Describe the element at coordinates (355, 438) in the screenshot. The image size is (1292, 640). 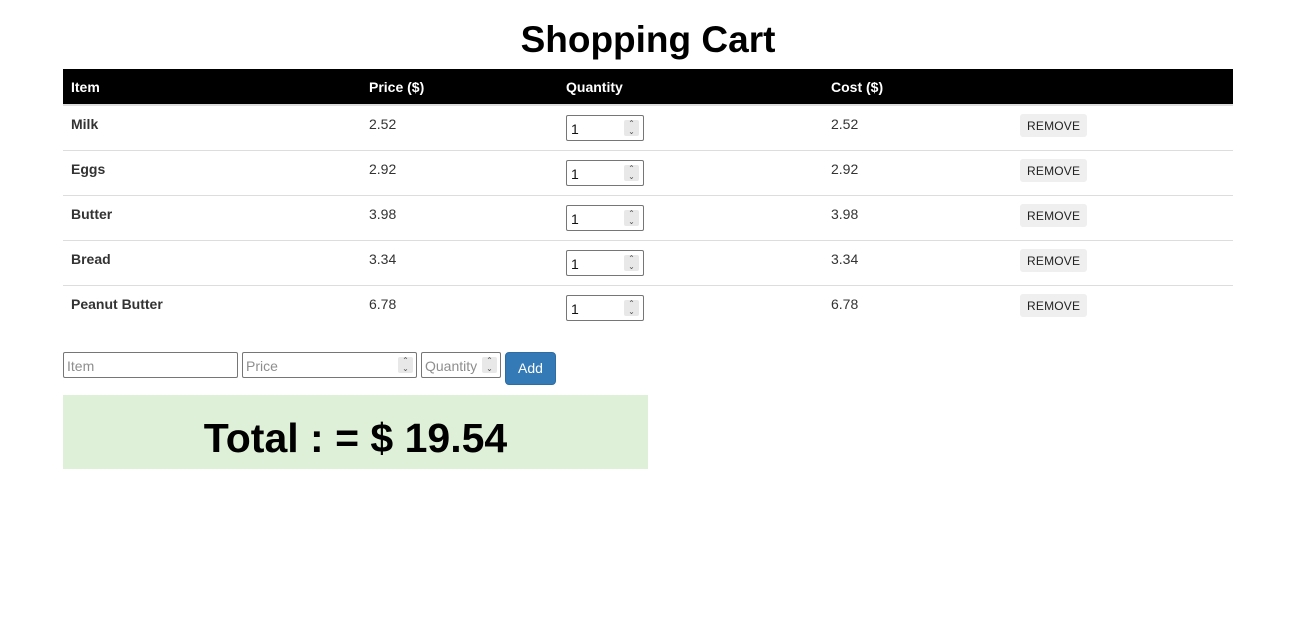
I see `total-amount: Total : = $ 19.54` at that location.